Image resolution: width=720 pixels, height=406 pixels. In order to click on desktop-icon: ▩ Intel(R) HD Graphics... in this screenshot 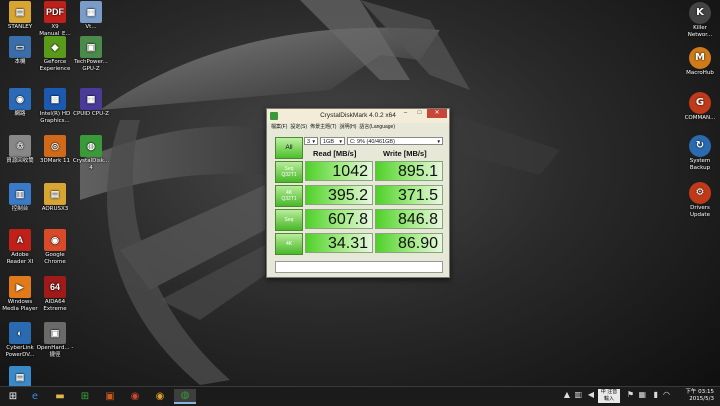, I will do `click(55, 106)`.